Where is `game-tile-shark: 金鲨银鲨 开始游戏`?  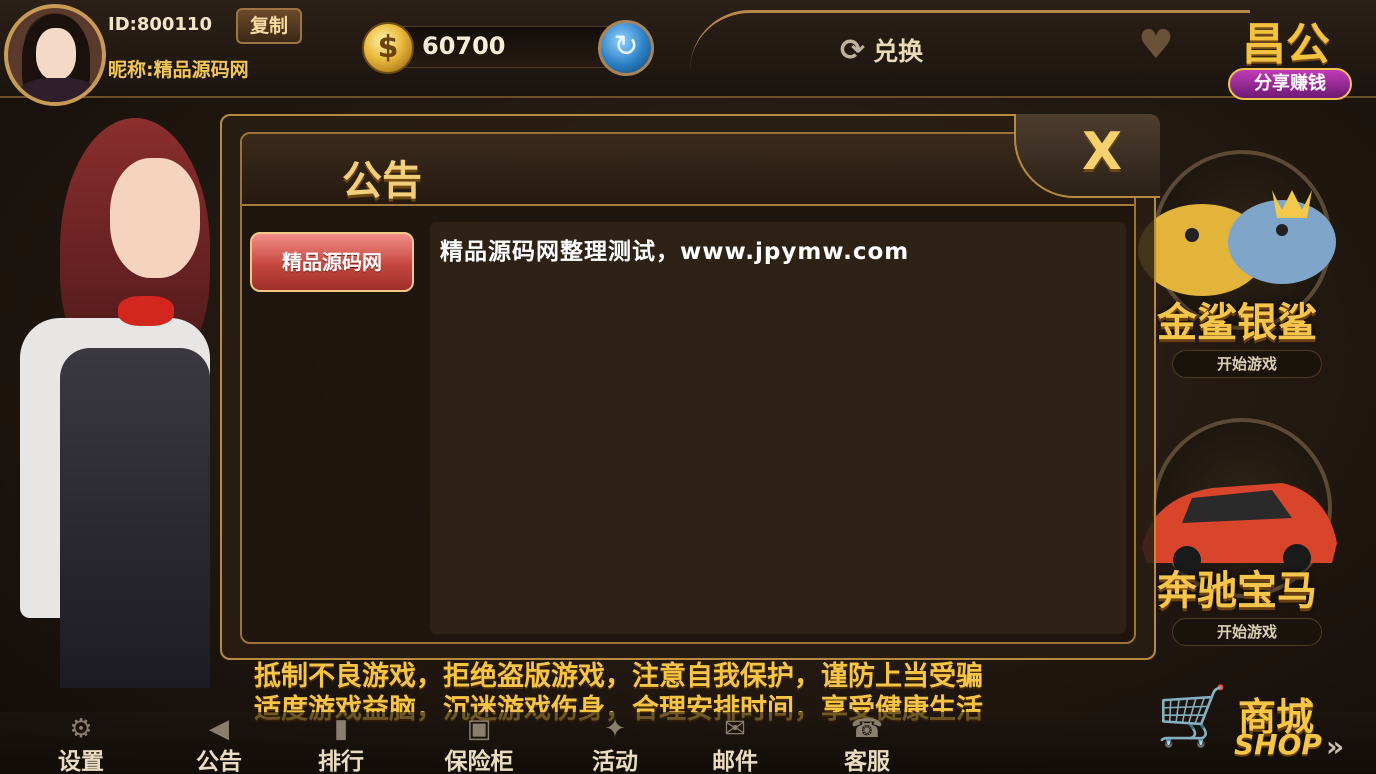 game-tile-shark: 金鲨银鲨 开始游戏 is located at coordinates (1237, 265).